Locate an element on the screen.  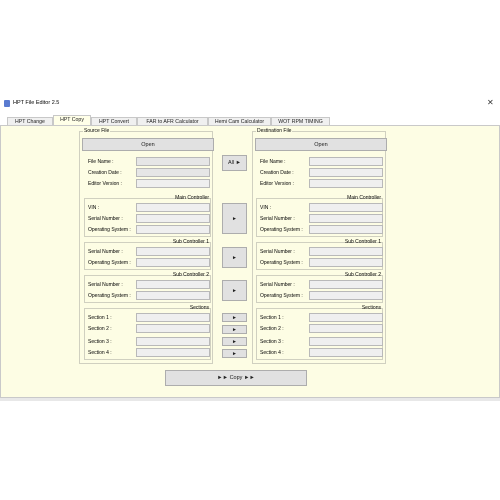
destination-sub2-serial-field is located at coordinates (346, 284).